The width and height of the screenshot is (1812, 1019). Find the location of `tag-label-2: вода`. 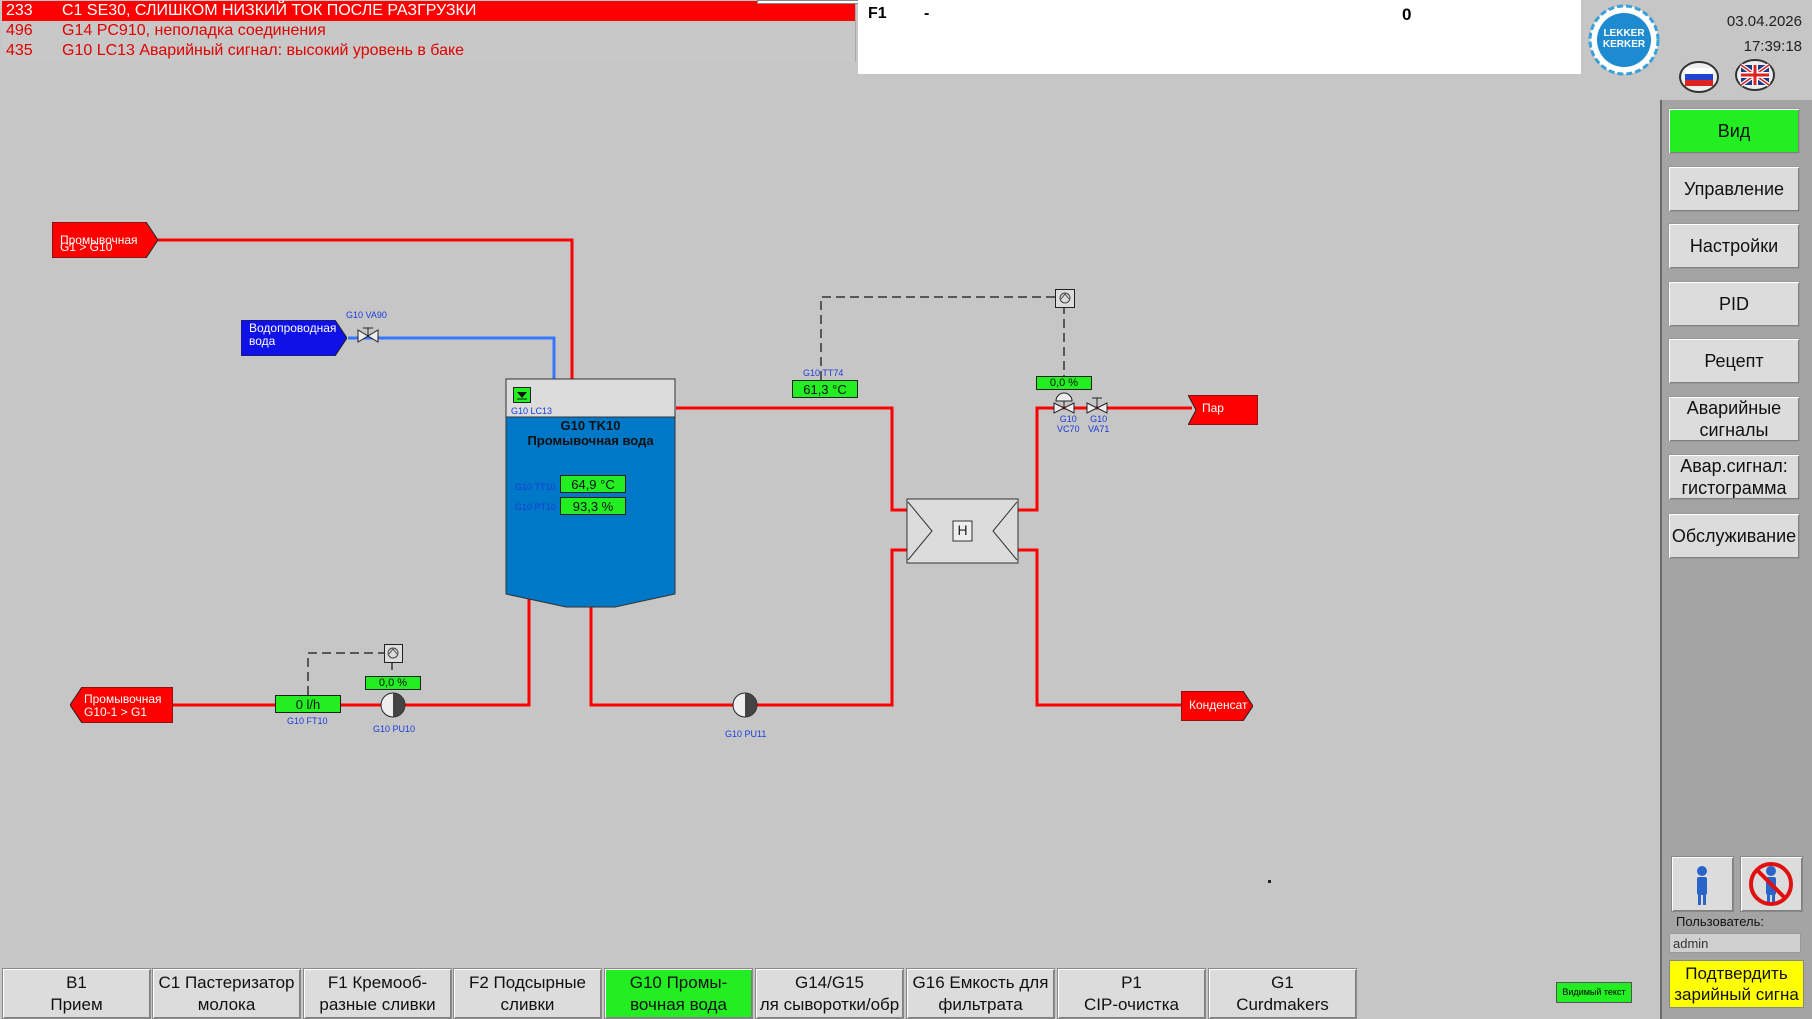

tag-label-2: вода is located at coordinates (262, 341).